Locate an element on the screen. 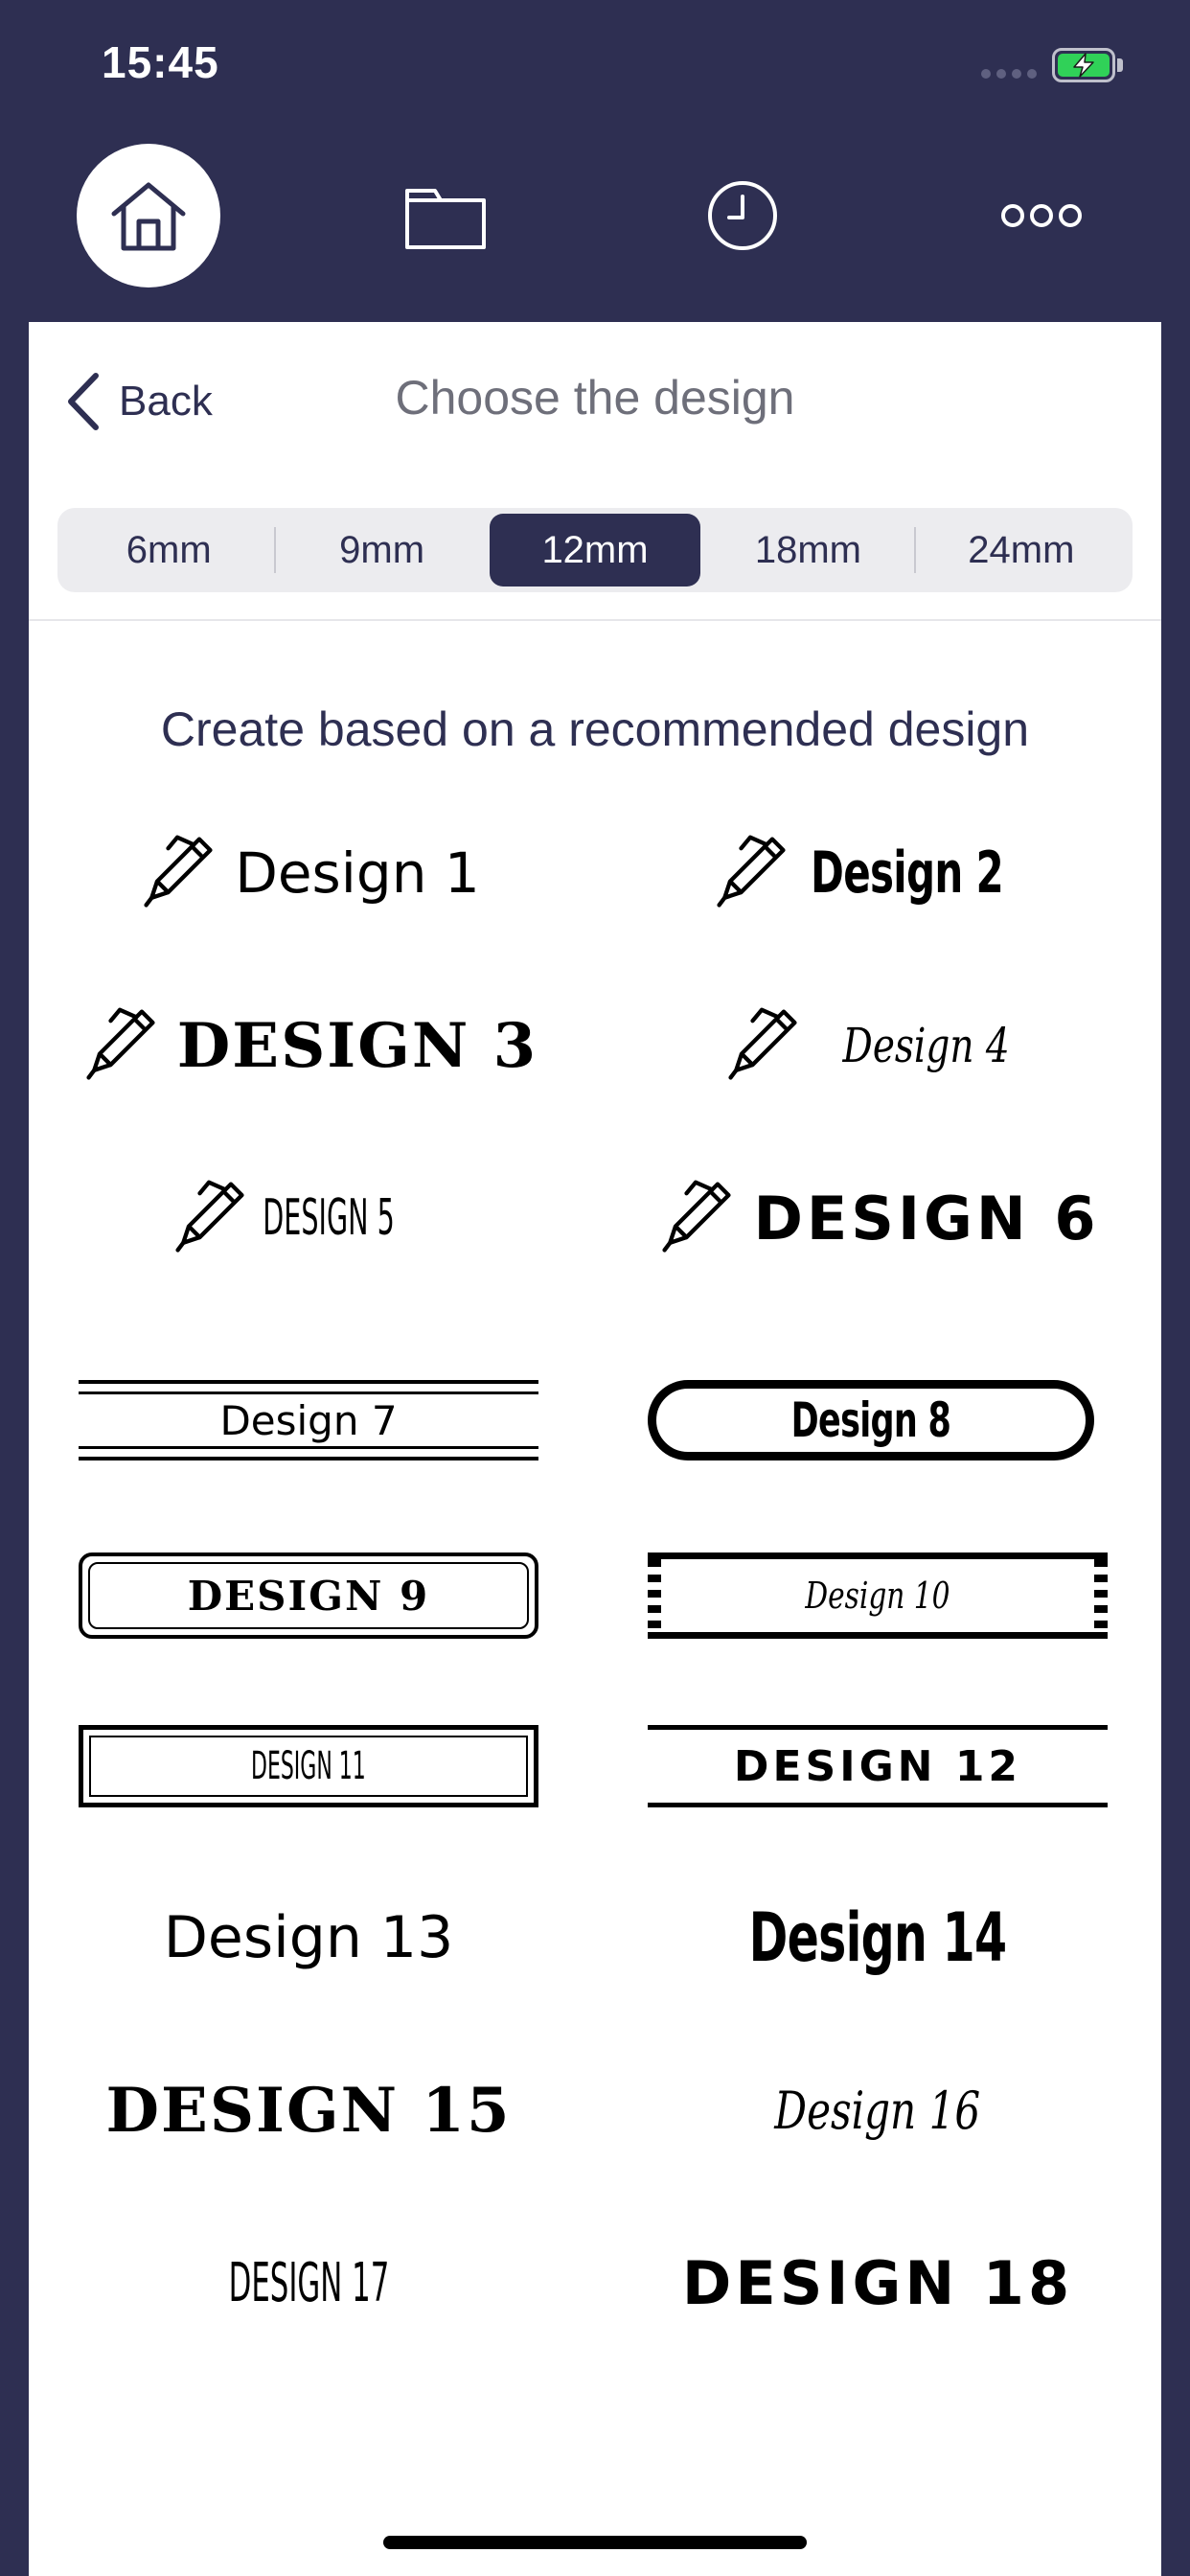 This screenshot has height=2576, width=1190. design-17-card: DESIGN 17 is located at coordinates (309, 2282).